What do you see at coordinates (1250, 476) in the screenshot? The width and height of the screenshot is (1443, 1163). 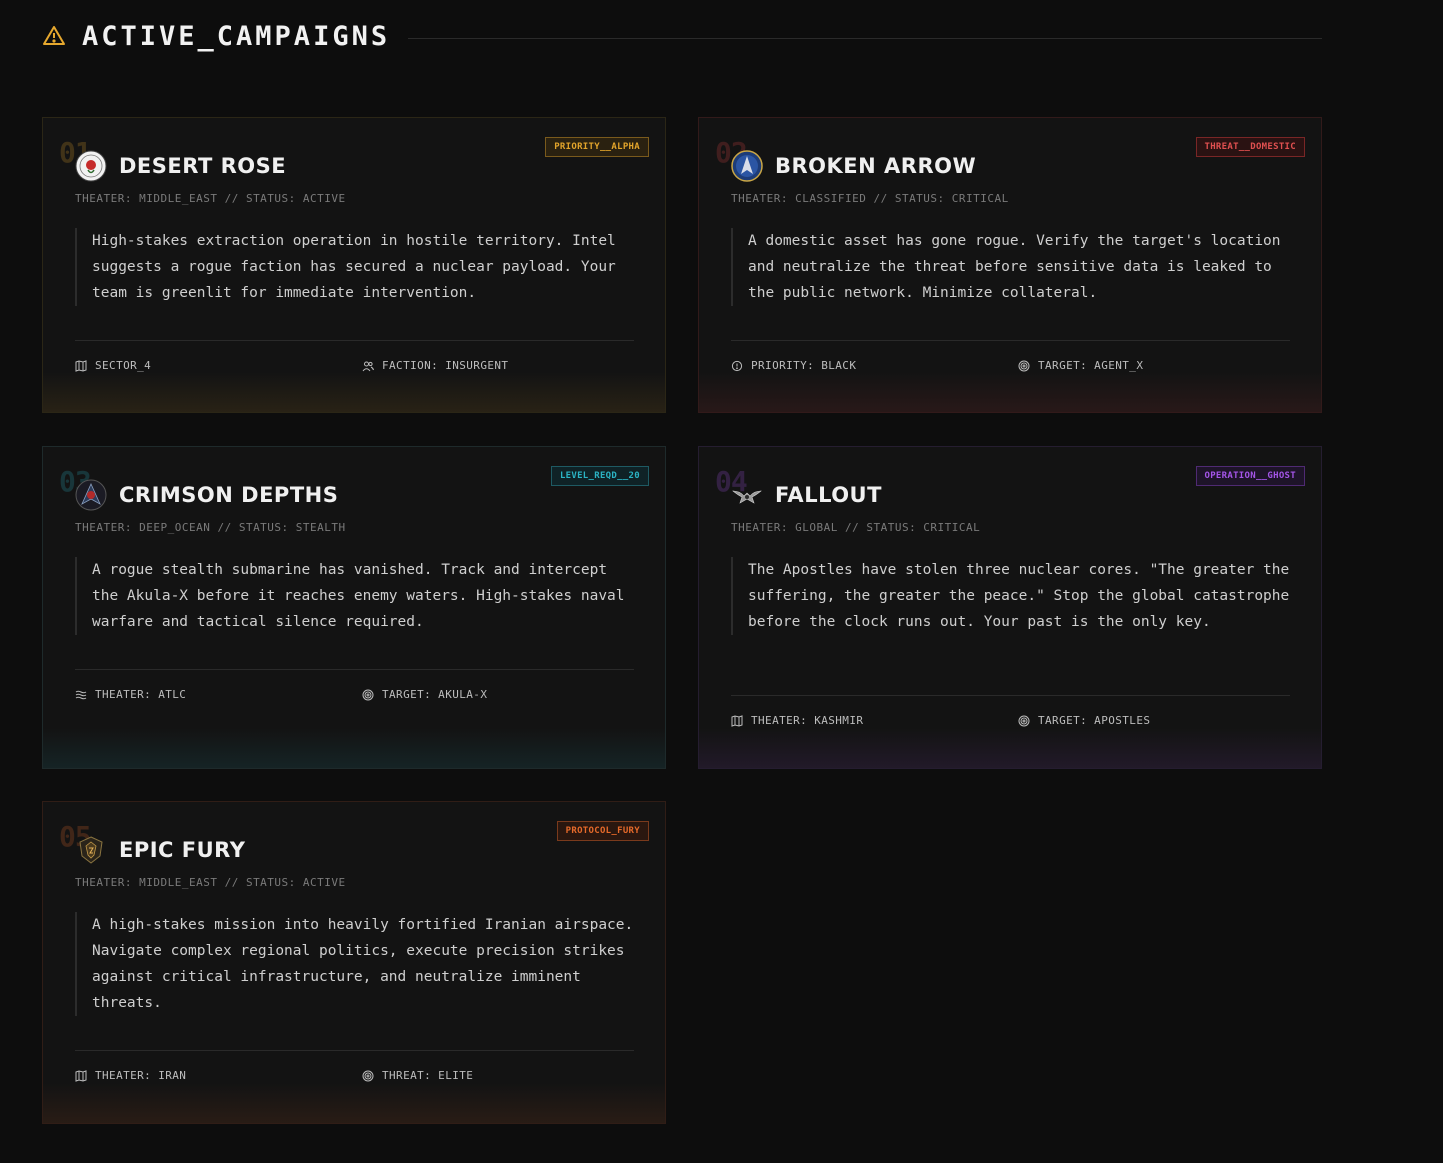 I see `operation-badge: OPERATION__GHOST` at bounding box center [1250, 476].